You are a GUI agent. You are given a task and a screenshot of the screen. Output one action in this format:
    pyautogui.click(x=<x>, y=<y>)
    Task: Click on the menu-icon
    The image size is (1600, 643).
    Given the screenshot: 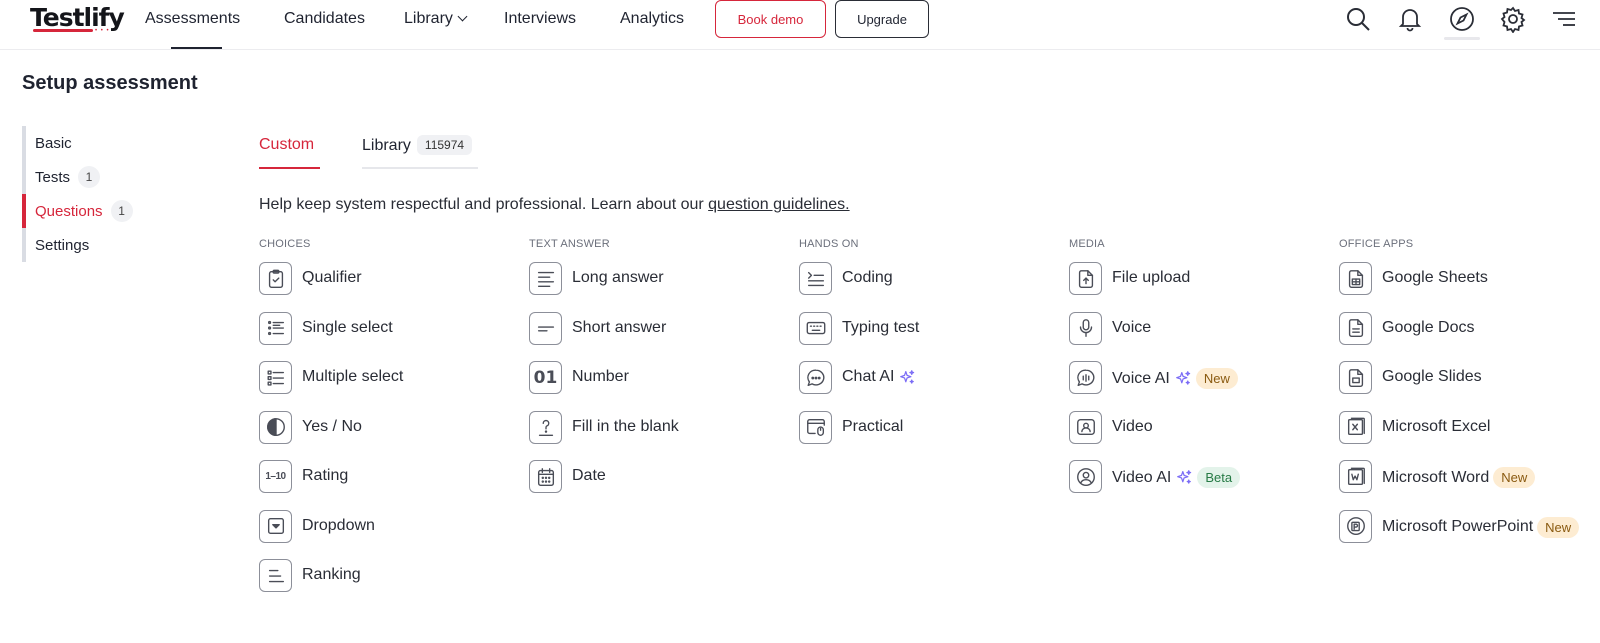 What is the action you would take?
    pyautogui.click(x=1564, y=19)
    